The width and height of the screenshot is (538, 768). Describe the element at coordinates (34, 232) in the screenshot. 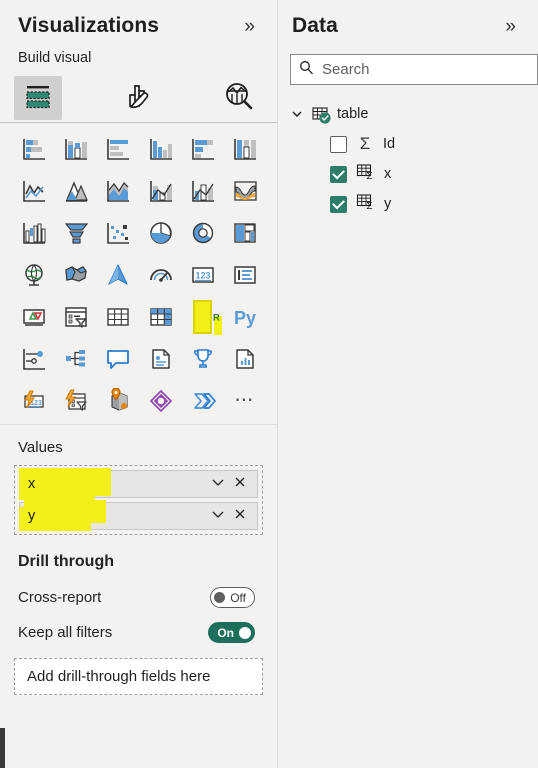

I see `waterfall-chart-icon` at that location.